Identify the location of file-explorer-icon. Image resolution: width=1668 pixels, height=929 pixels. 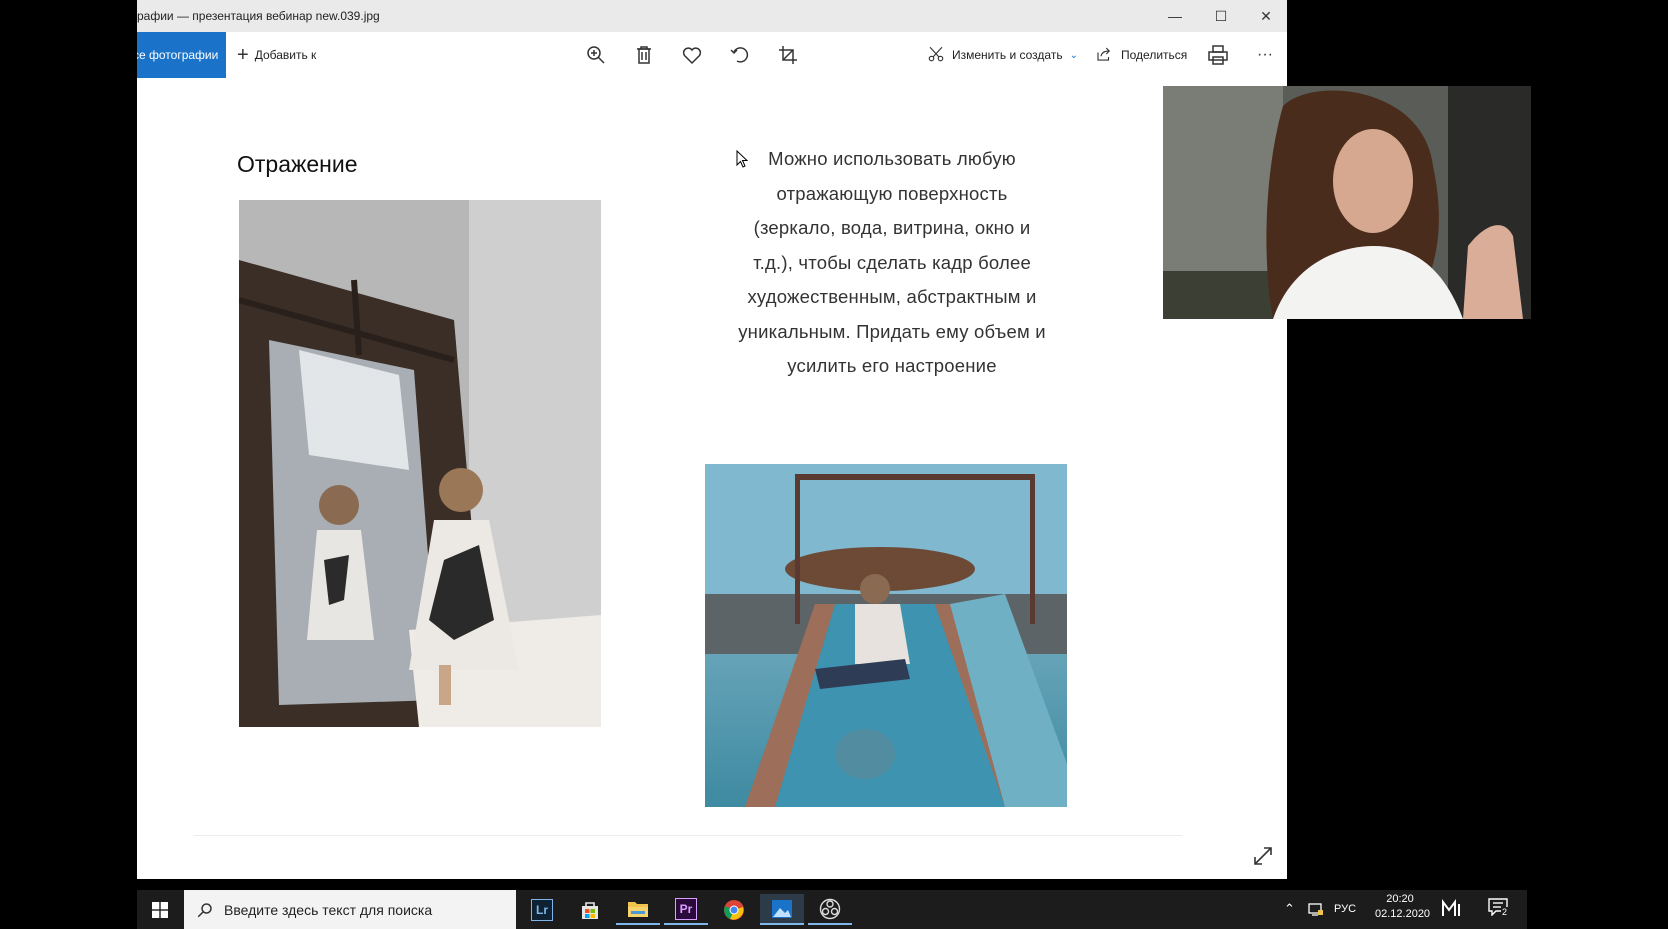
(638, 909).